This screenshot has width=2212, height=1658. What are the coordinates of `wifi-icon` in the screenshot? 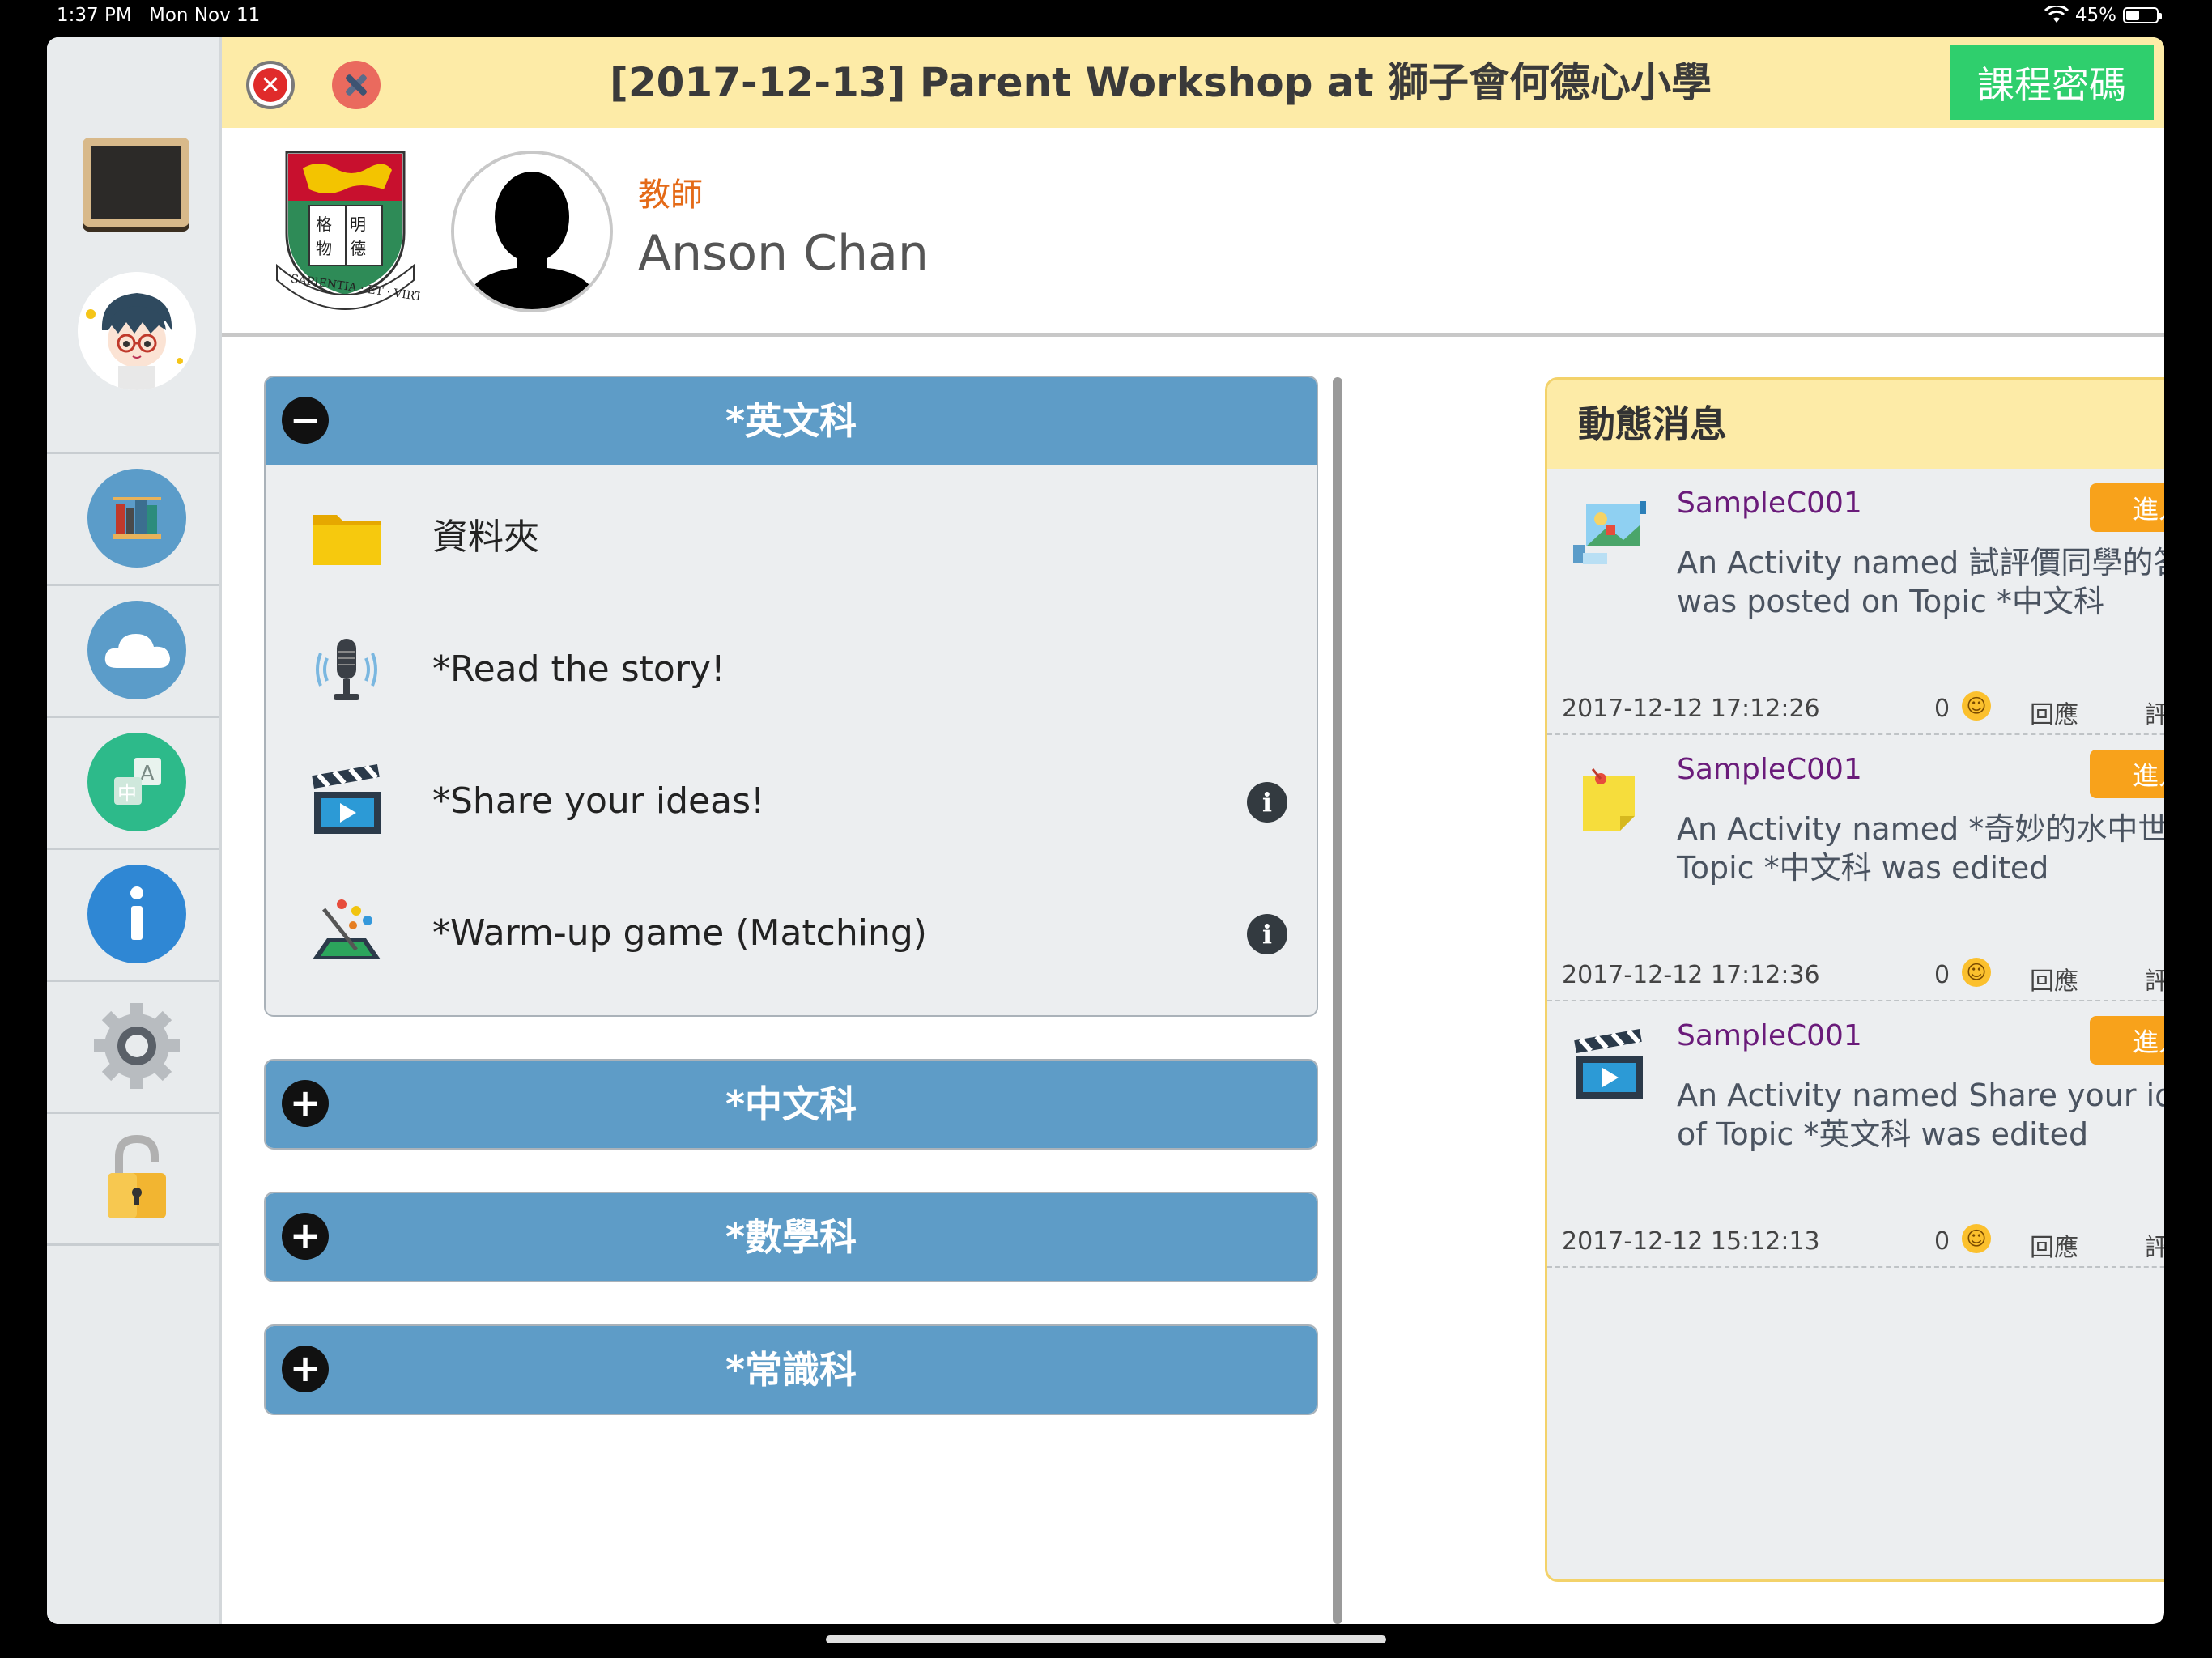 It's located at (2056, 14).